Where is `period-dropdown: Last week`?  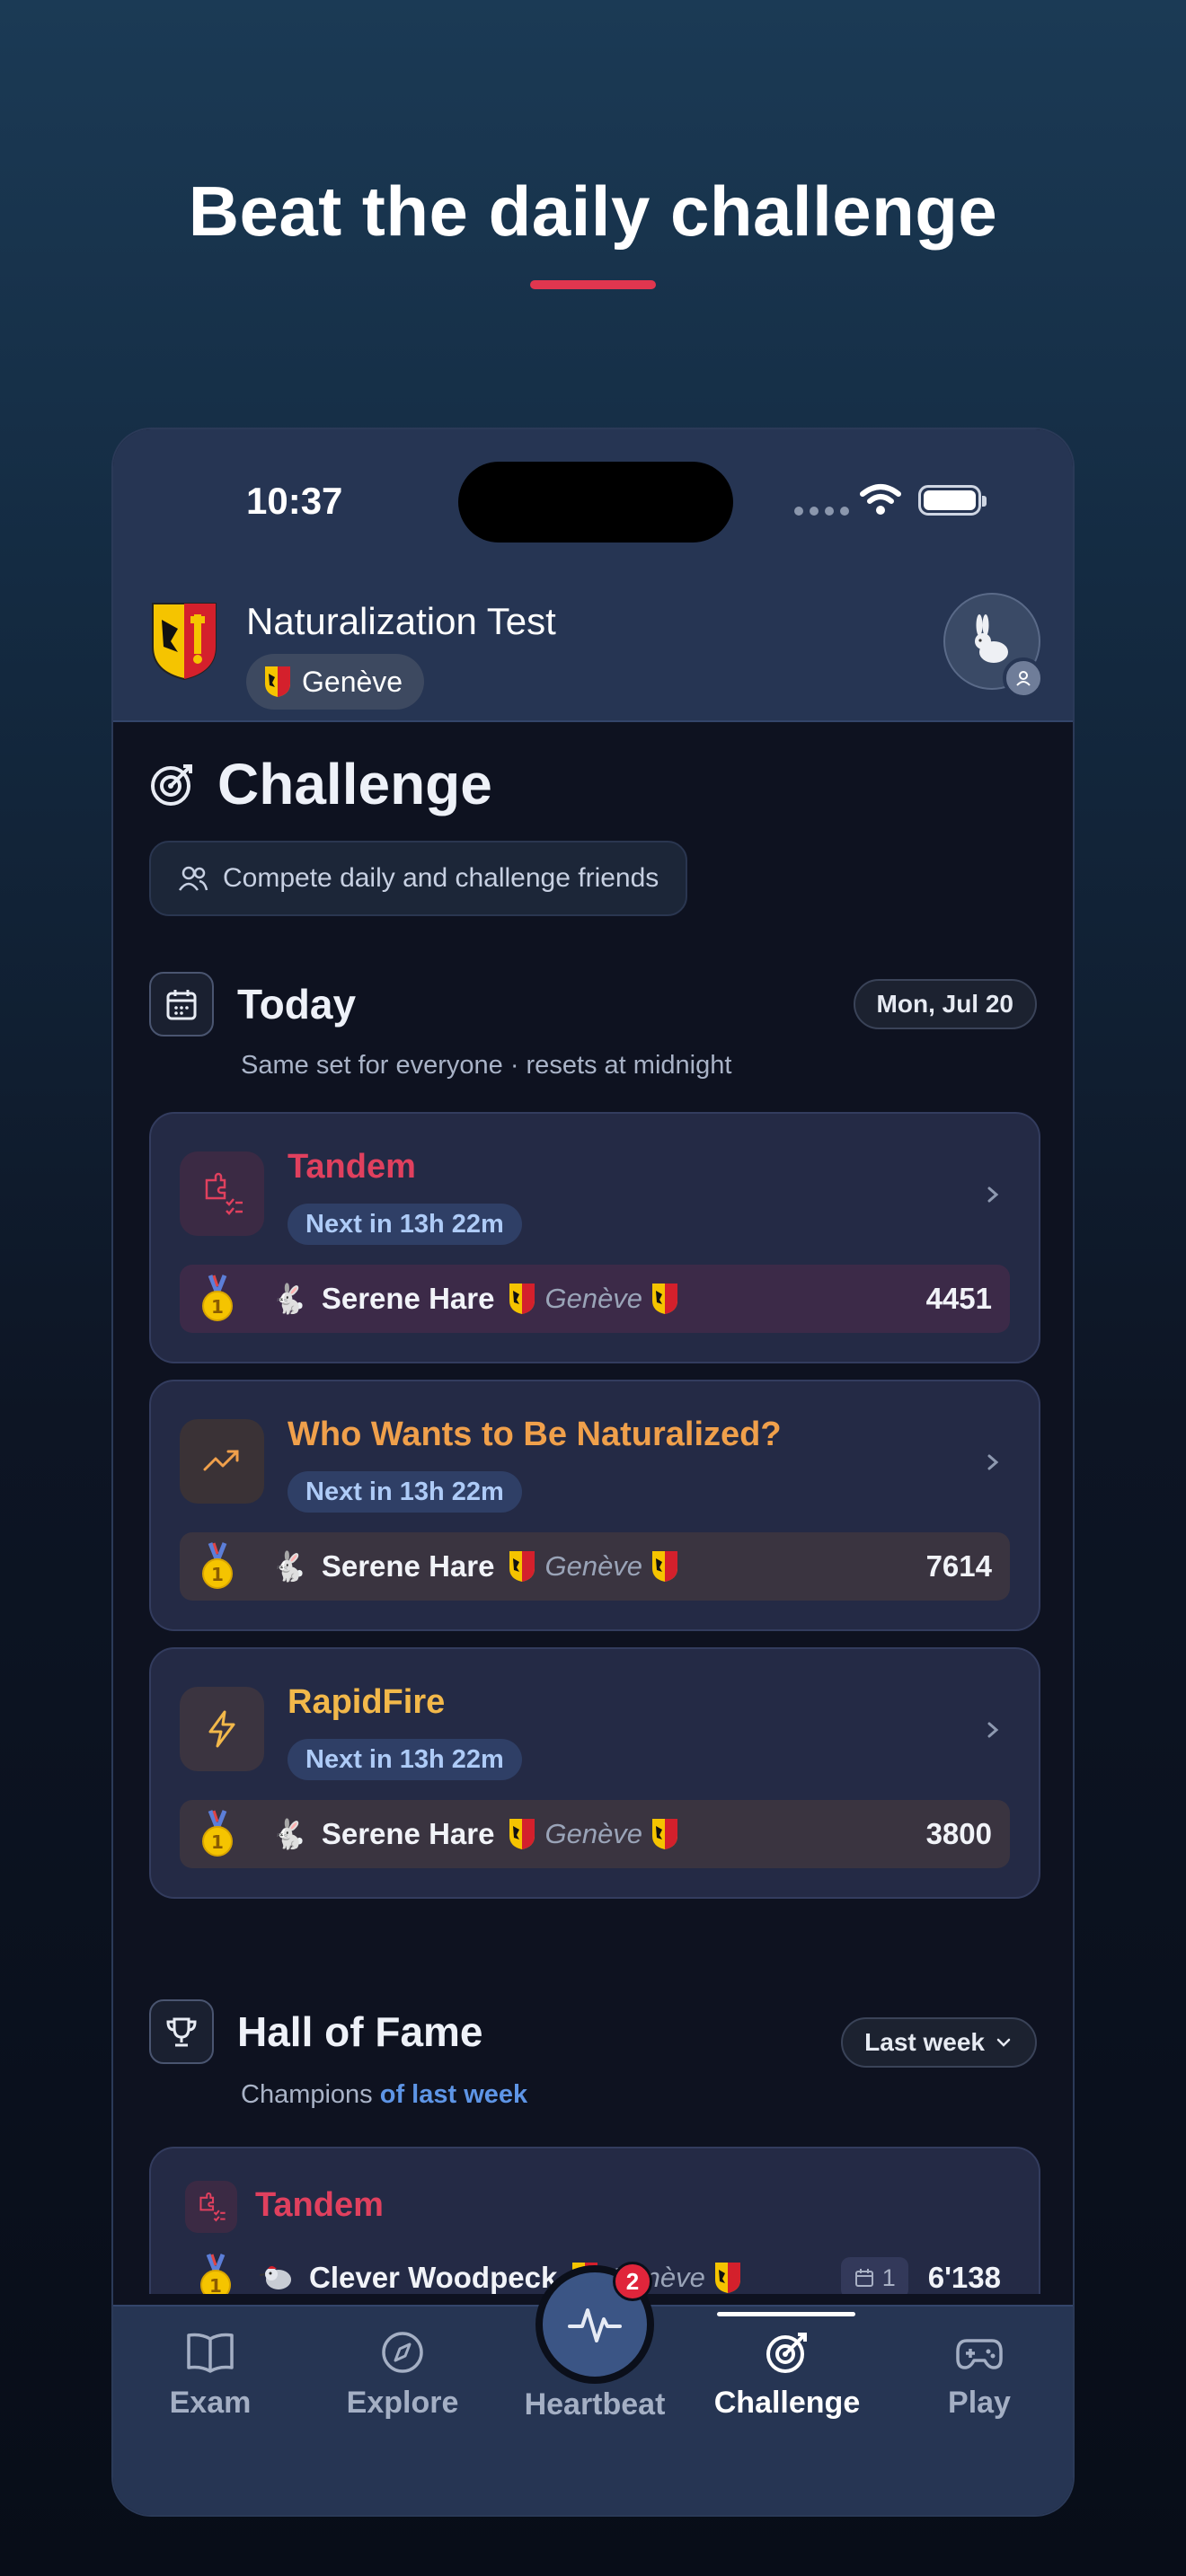
period-dropdown: Last week is located at coordinates (939, 2042).